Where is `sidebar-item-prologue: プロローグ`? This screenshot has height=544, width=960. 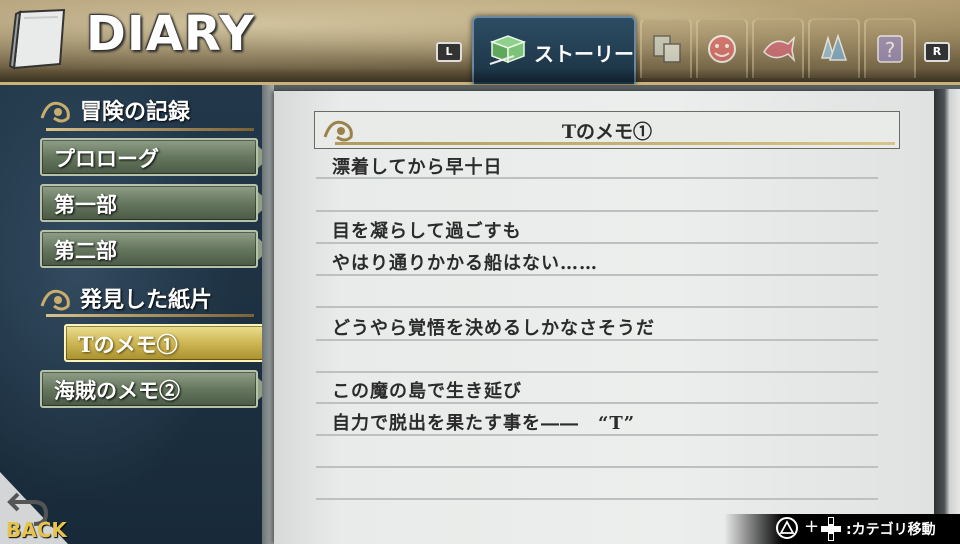
sidebar-item-prologue: プロローグ is located at coordinates (155, 157).